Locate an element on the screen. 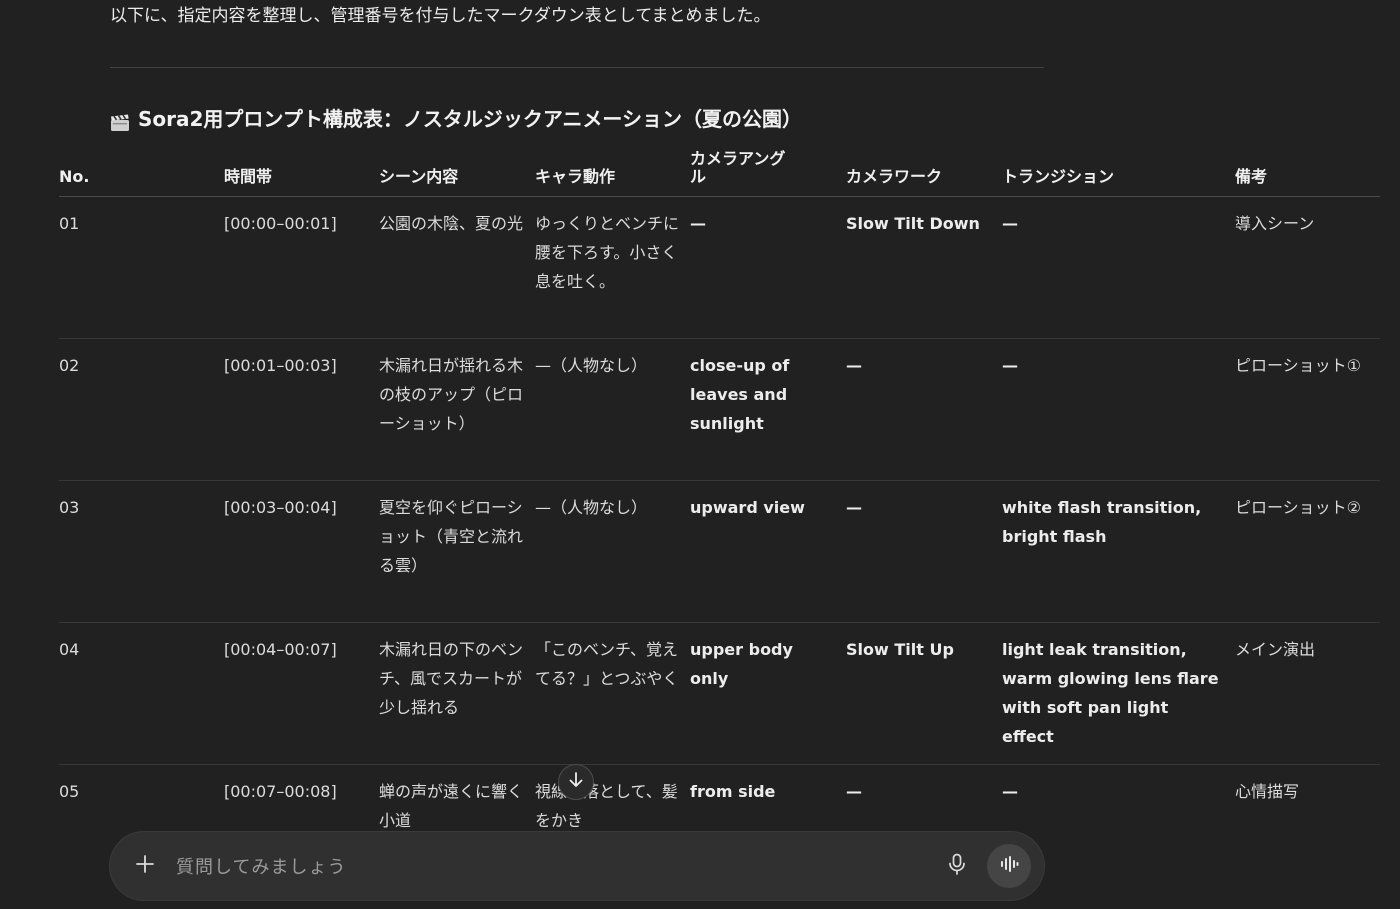 The width and height of the screenshot is (1400, 909). cell-time: [00:03–00:04] is located at coordinates (301, 551).